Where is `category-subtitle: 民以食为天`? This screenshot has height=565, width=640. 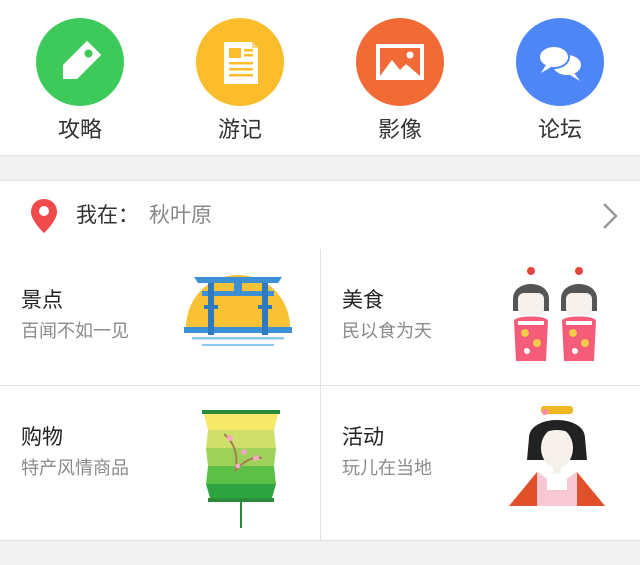 category-subtitle: 民以食为天 is located at coordinates (387, 331).